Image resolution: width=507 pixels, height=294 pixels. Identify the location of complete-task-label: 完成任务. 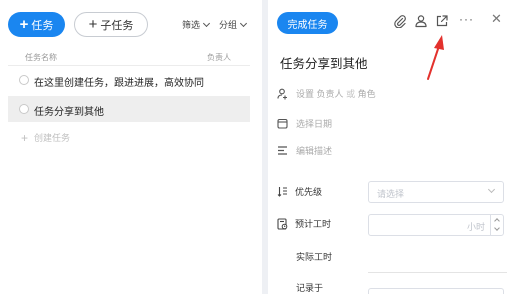
(307, 25).